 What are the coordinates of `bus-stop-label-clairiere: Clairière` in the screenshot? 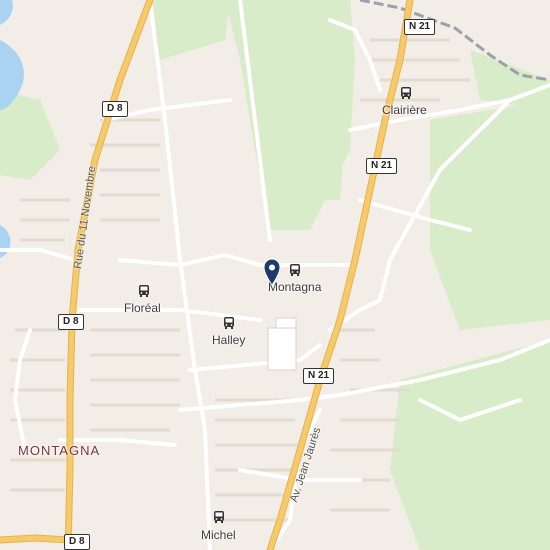 It's located at (404, 110).